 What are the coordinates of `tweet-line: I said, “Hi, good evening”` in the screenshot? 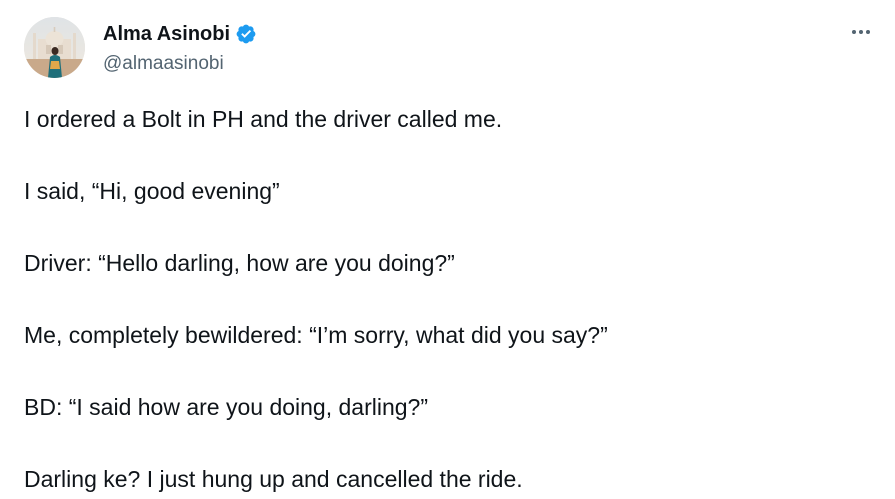 It's located at (152, 191).